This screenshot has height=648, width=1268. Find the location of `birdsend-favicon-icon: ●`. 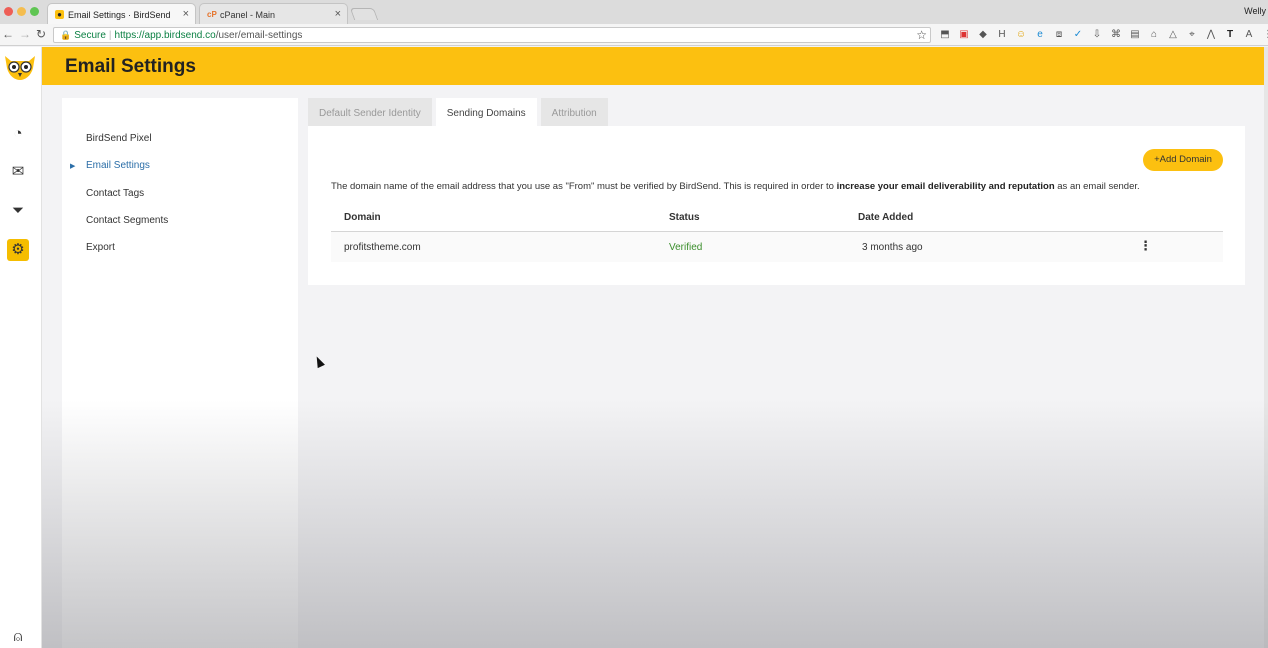

birdsend-favicon-icon: ● is located at coordinates (59, 14).